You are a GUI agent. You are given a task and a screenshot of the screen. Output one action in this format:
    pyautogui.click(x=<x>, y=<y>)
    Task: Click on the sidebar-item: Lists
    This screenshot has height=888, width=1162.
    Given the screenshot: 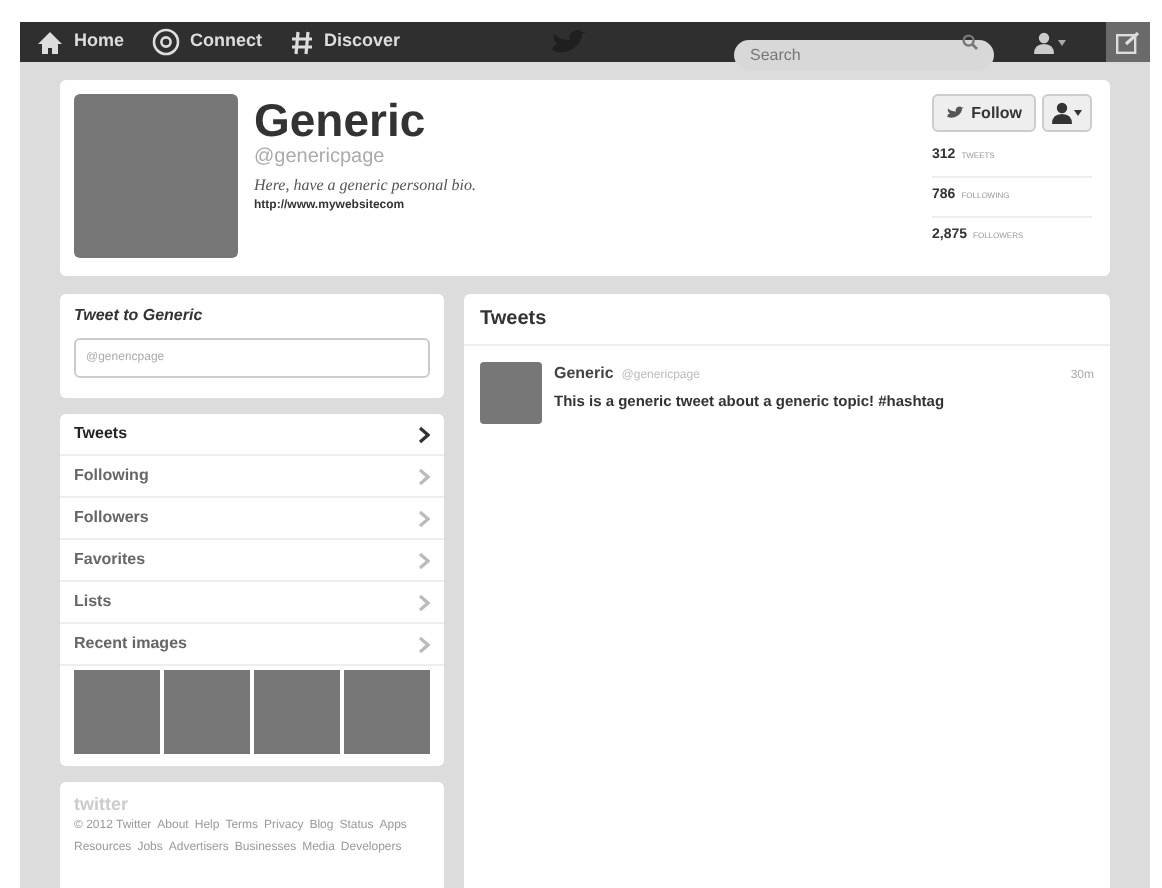 What is the action you would take?
    pyautogui.click(x=252, y=603)
    